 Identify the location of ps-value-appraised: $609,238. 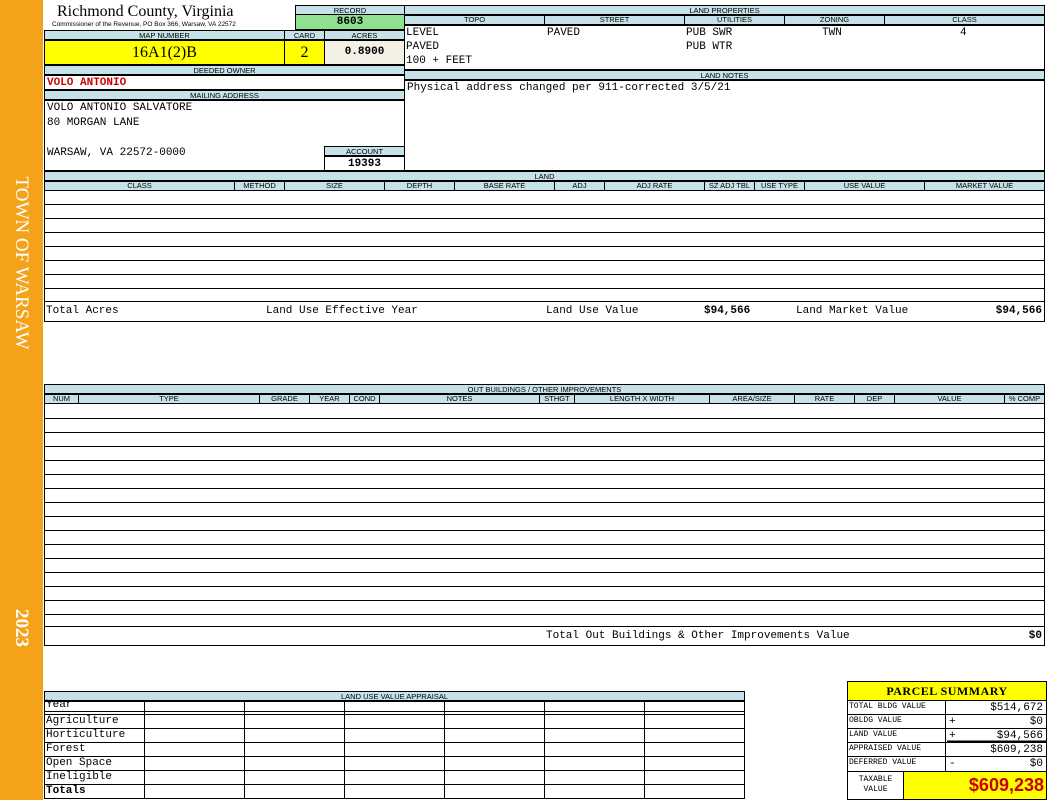
(1016, 750).